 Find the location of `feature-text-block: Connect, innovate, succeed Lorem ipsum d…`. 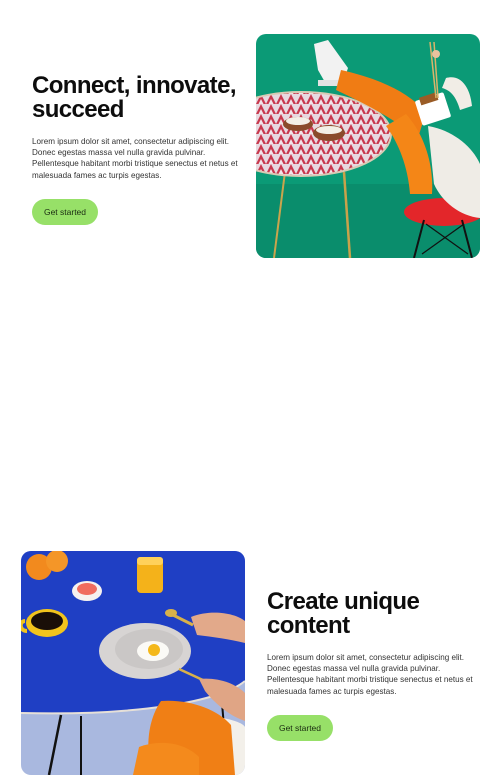

feature-text-block: Connect, innovate, succeed Lorem ipsum d… is located at coordinates (137, 149).